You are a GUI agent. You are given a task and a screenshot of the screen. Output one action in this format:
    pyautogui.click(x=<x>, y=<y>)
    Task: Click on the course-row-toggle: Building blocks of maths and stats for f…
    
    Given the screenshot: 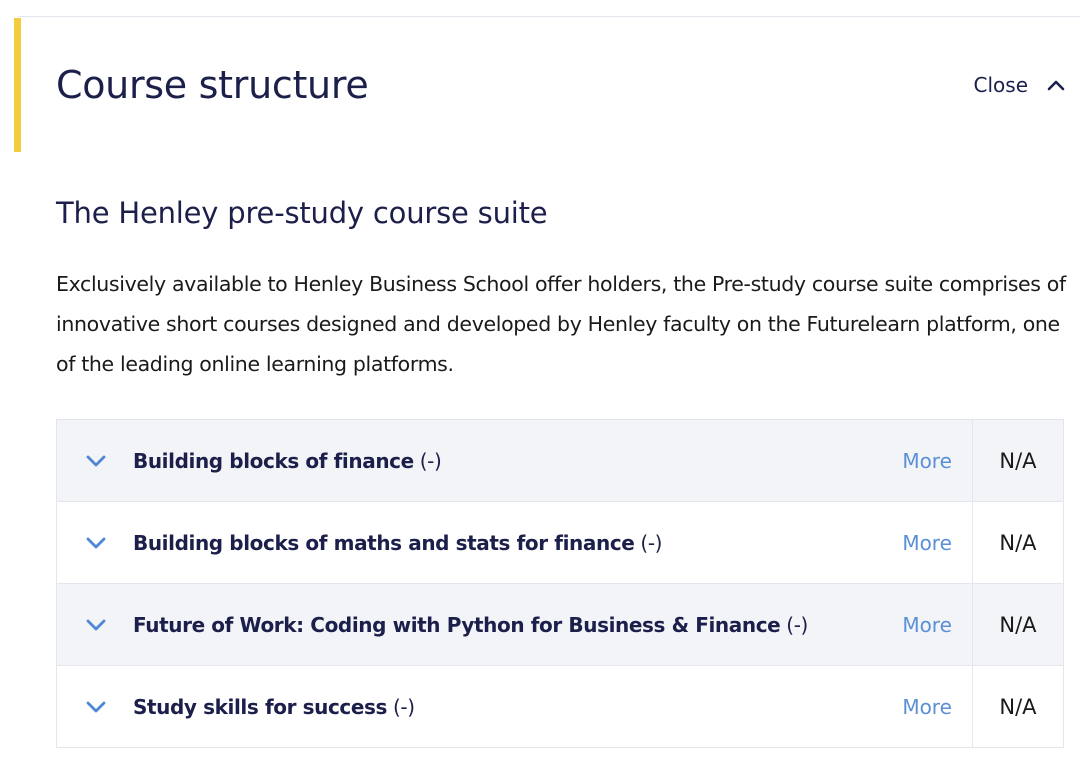 What is the action you would take?
    pyautogui.click(x=514, y=542)
    